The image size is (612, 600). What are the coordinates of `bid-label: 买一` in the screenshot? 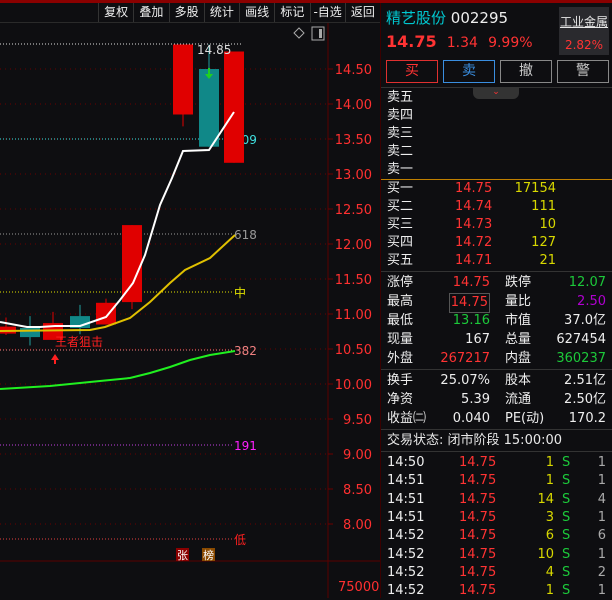 It's located at (400, 188).